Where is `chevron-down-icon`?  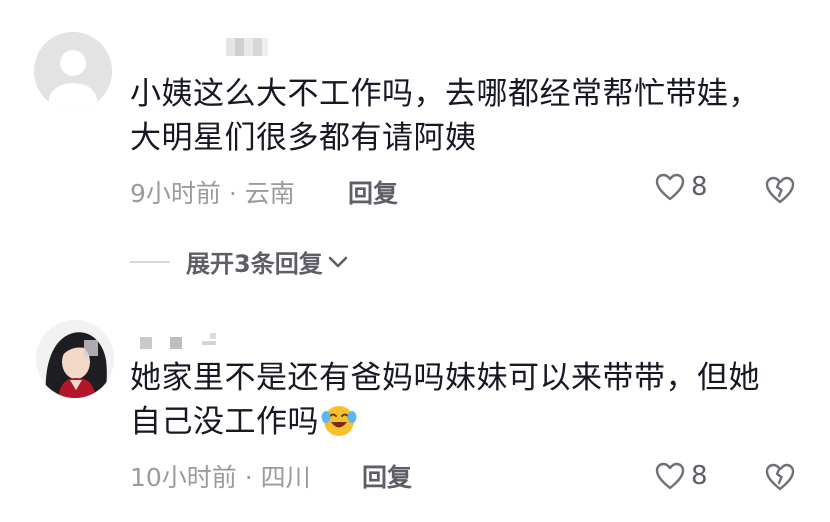 chevron-down-icon is located at coordinates (338, 261).